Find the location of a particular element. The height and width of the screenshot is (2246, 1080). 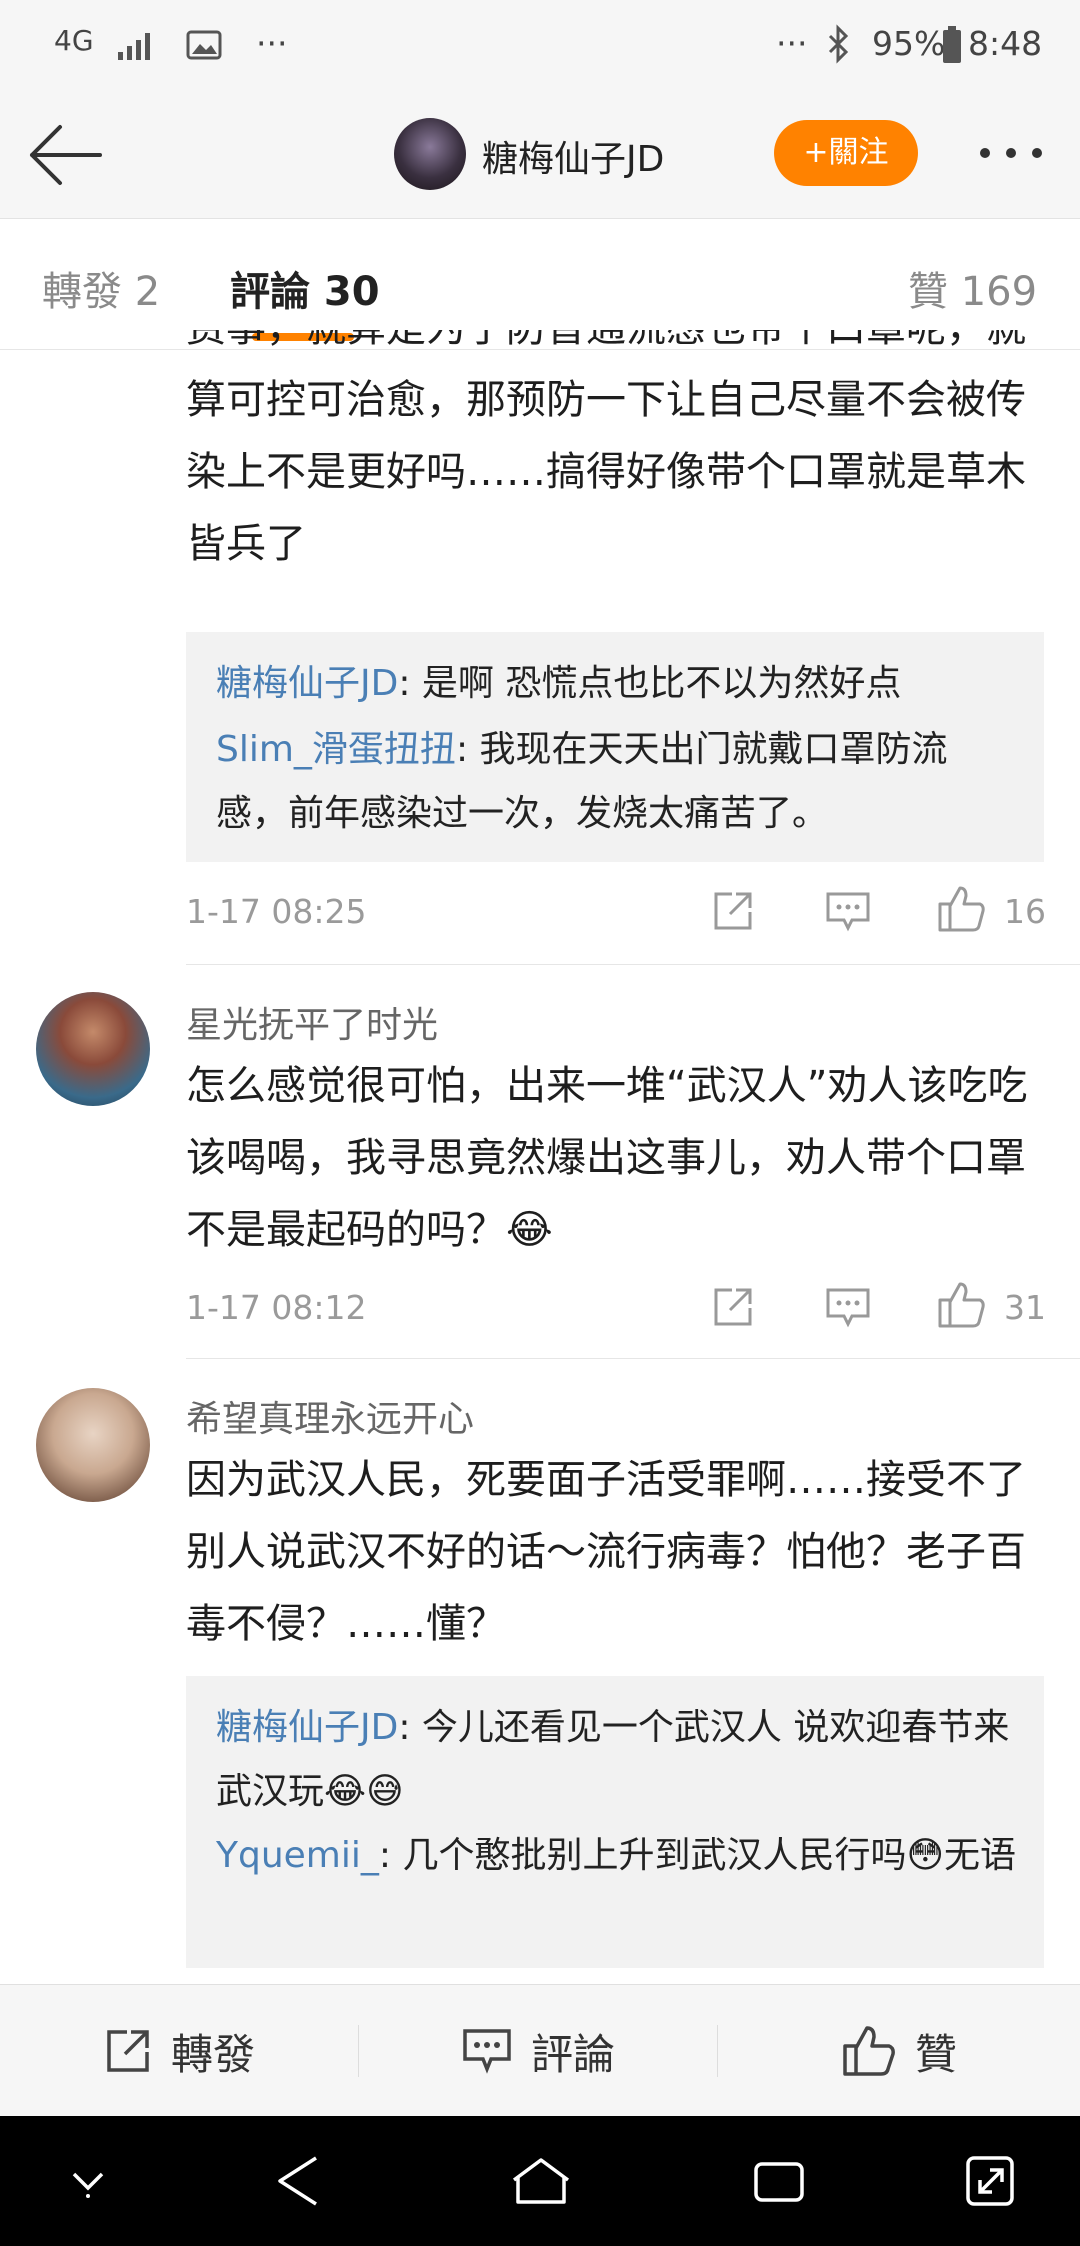

reply-text: : 是啊 恐慌点也比不以为然好点 is located at coordinates (650, 683).